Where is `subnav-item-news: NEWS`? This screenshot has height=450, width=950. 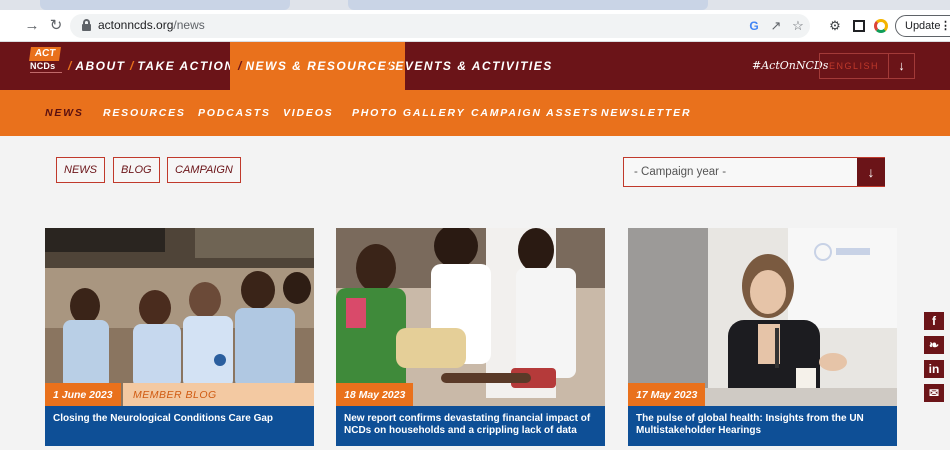 subnav-item-news: NEWS is located at coordinates (64, 113).